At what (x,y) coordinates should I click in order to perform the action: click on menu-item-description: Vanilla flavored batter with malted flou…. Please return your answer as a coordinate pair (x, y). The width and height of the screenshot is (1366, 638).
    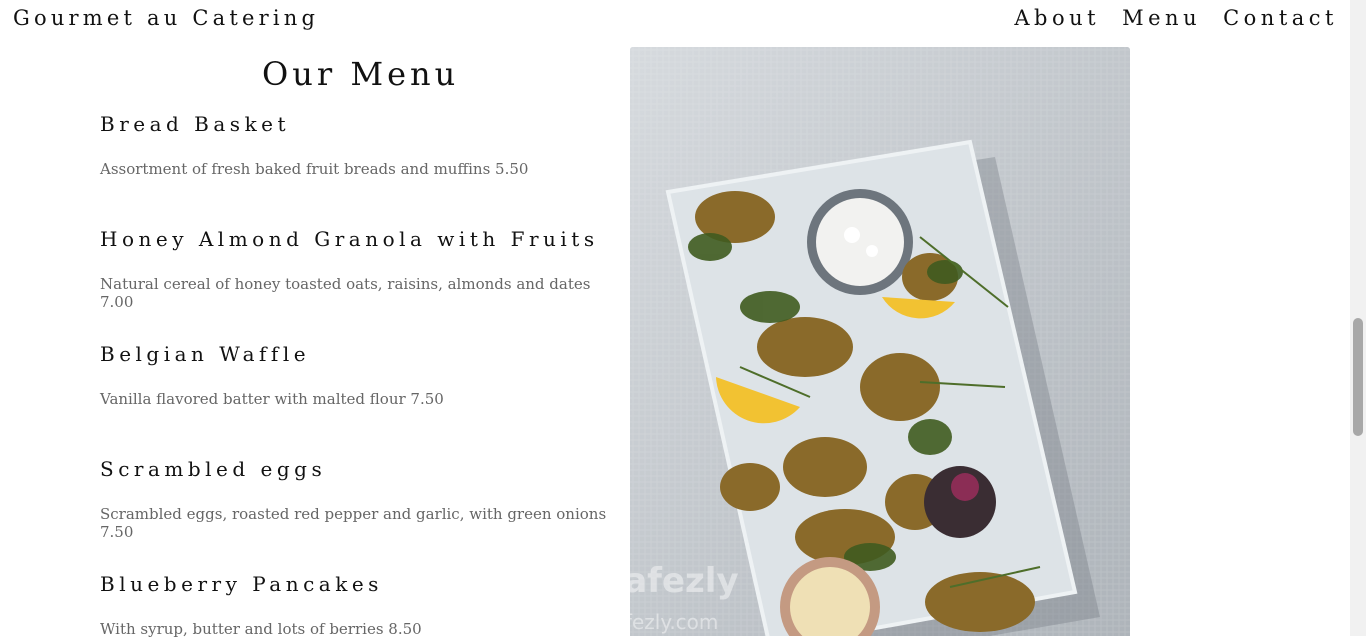
    Looking at the image, I should click on (272, 399).